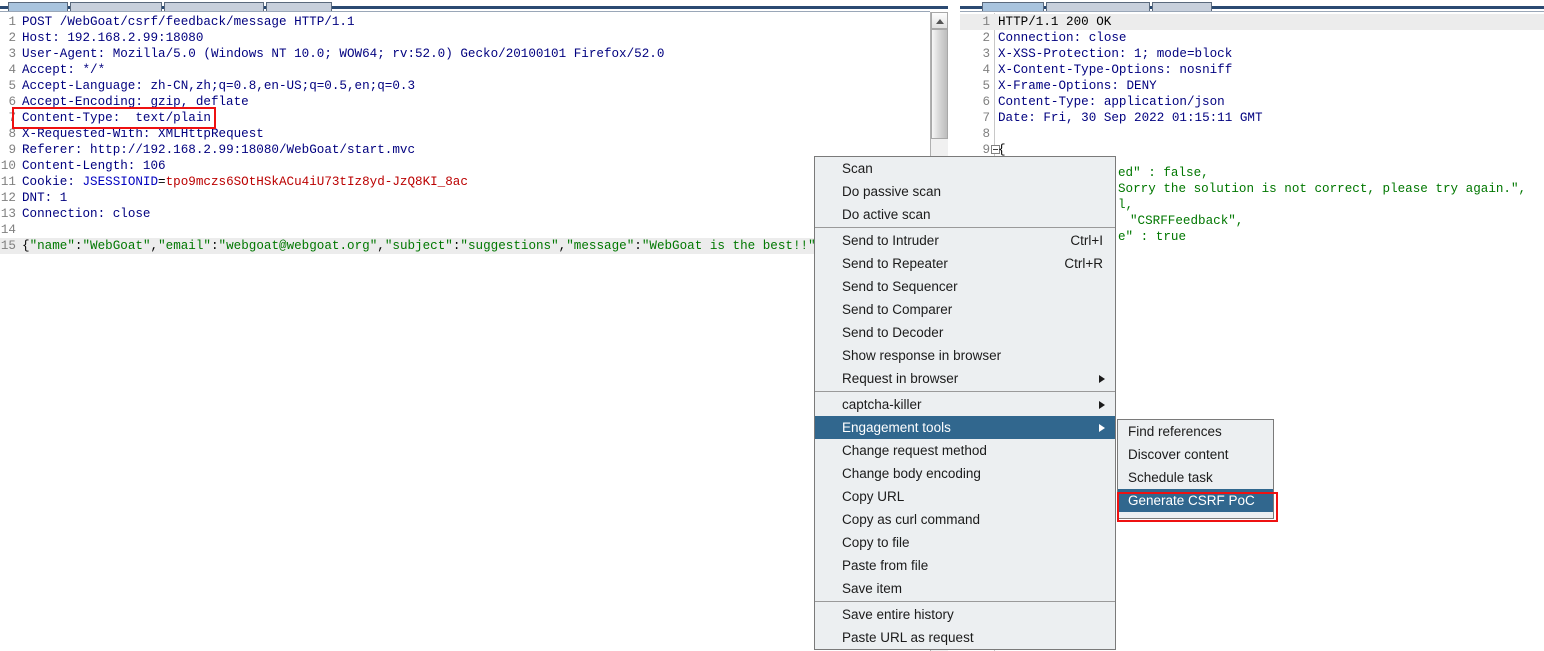  Describe the element at coordinates (857, 168) in the screenshot. I see `menu-item-label: Scan` at that location.